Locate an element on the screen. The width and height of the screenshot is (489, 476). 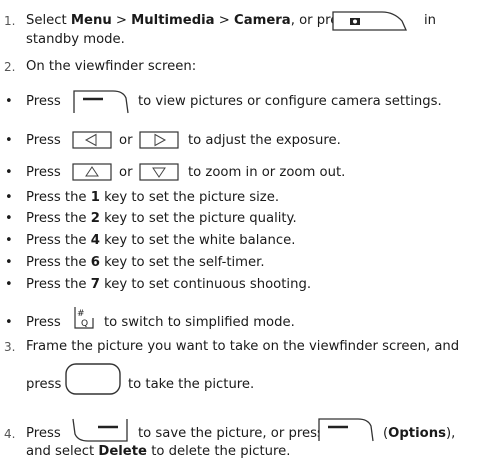
text-fragment: to switch to simplified mode. is located at coordinates (199, 322).